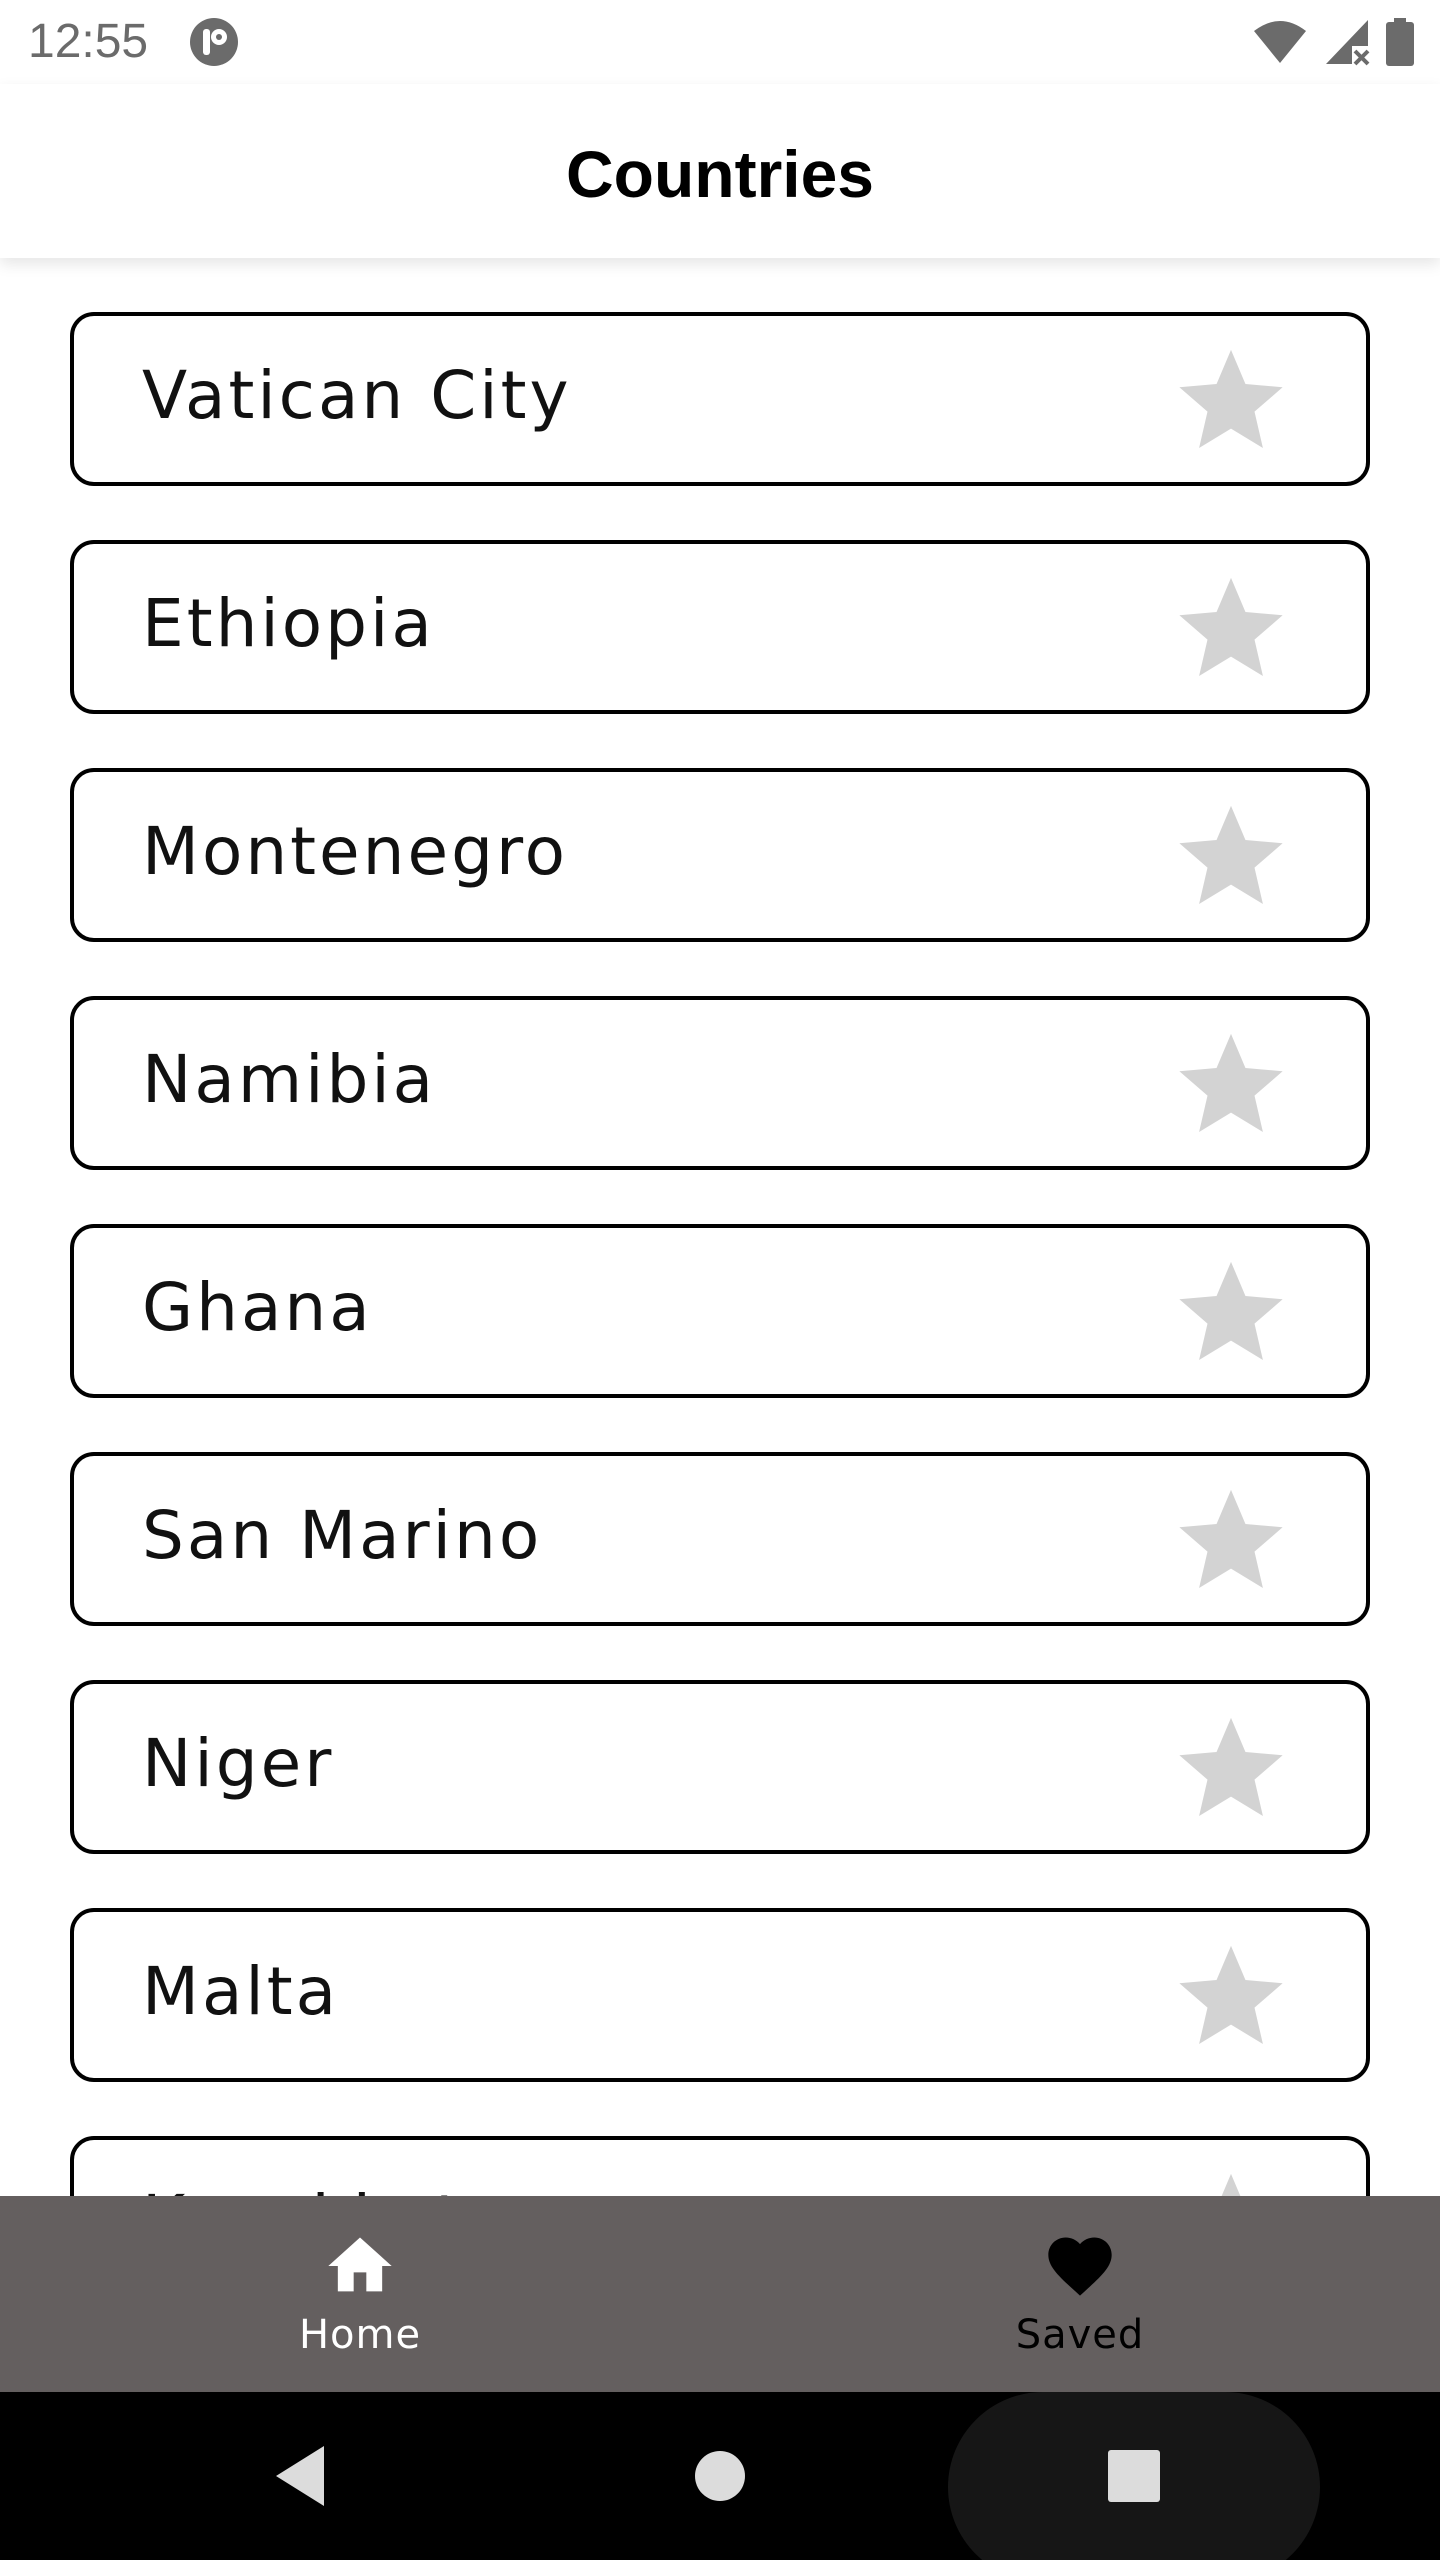 This screenshot has height=2560, width=1440. What do you see at coordinates (347, 2187) in the screenshot?
I see `country-name: Kazakhstan` at bounding box center [347, 2187].